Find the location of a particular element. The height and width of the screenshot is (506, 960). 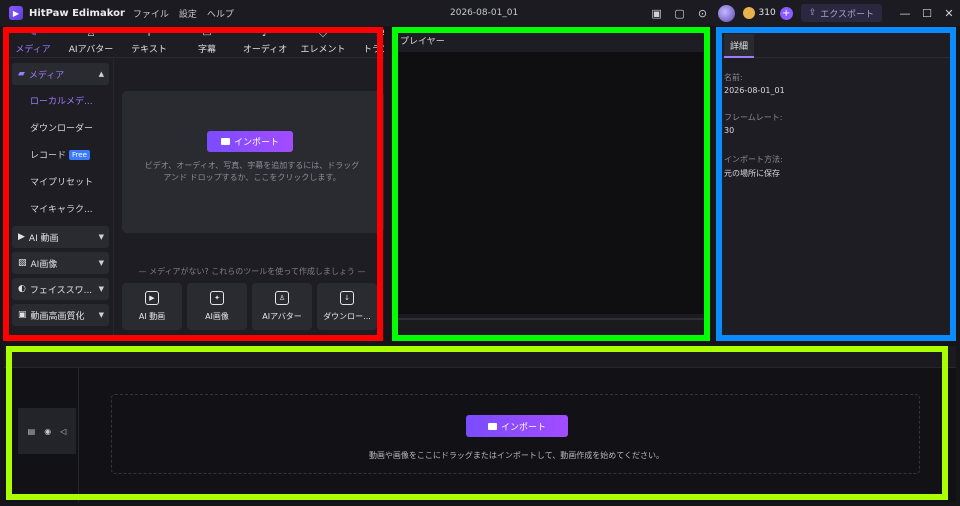

player-controls is located at coordinates (551, 327).